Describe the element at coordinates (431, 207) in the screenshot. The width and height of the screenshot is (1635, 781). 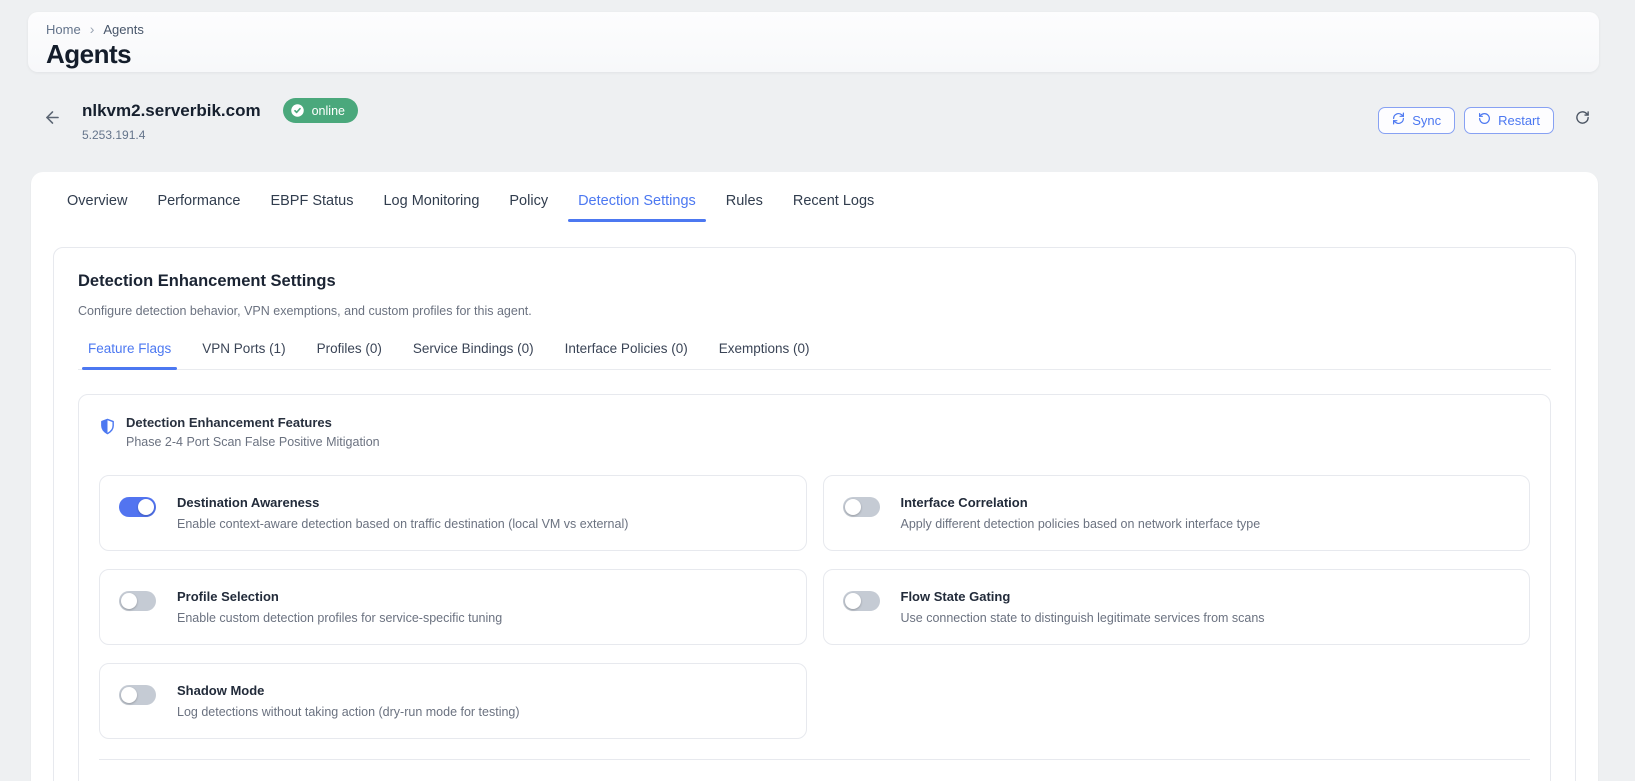
I see `tab-log-monitoring: Log Monitoring` at that location.